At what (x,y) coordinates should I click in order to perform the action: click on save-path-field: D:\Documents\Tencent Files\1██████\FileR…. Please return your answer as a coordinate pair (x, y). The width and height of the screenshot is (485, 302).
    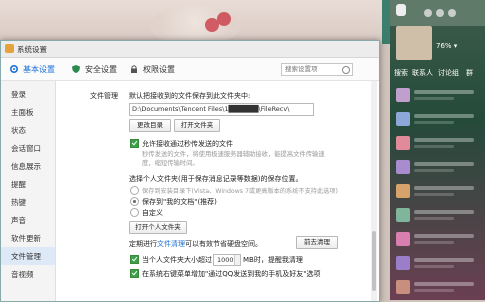
    Looking at the image, I should click on (221, 109).